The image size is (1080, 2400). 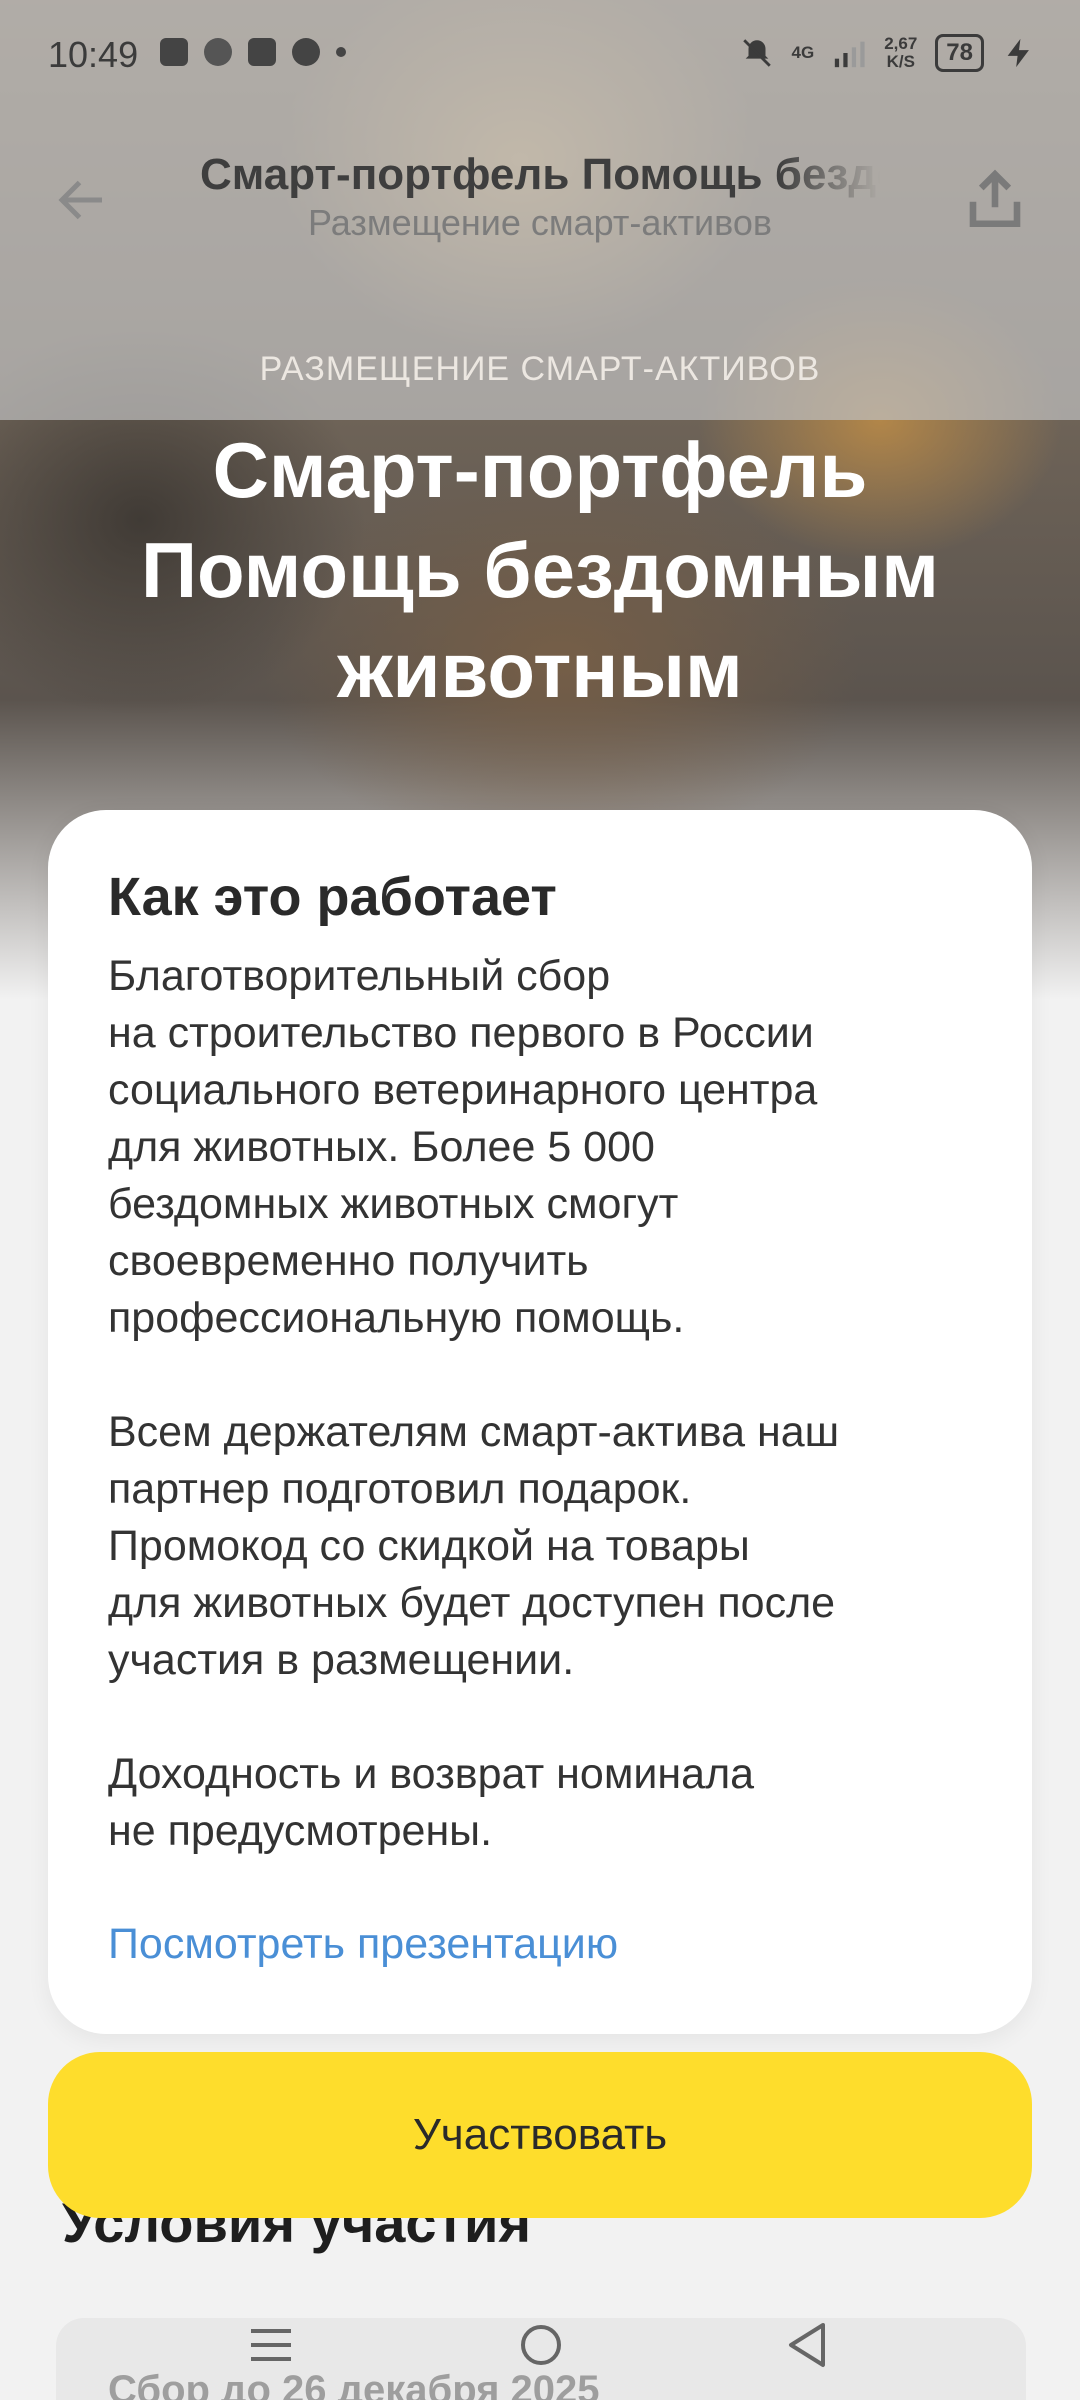 What do you see at coordinates (271, 2345) in the screenshot?
I see `menu-icon` at bounding box center [271, 2345].